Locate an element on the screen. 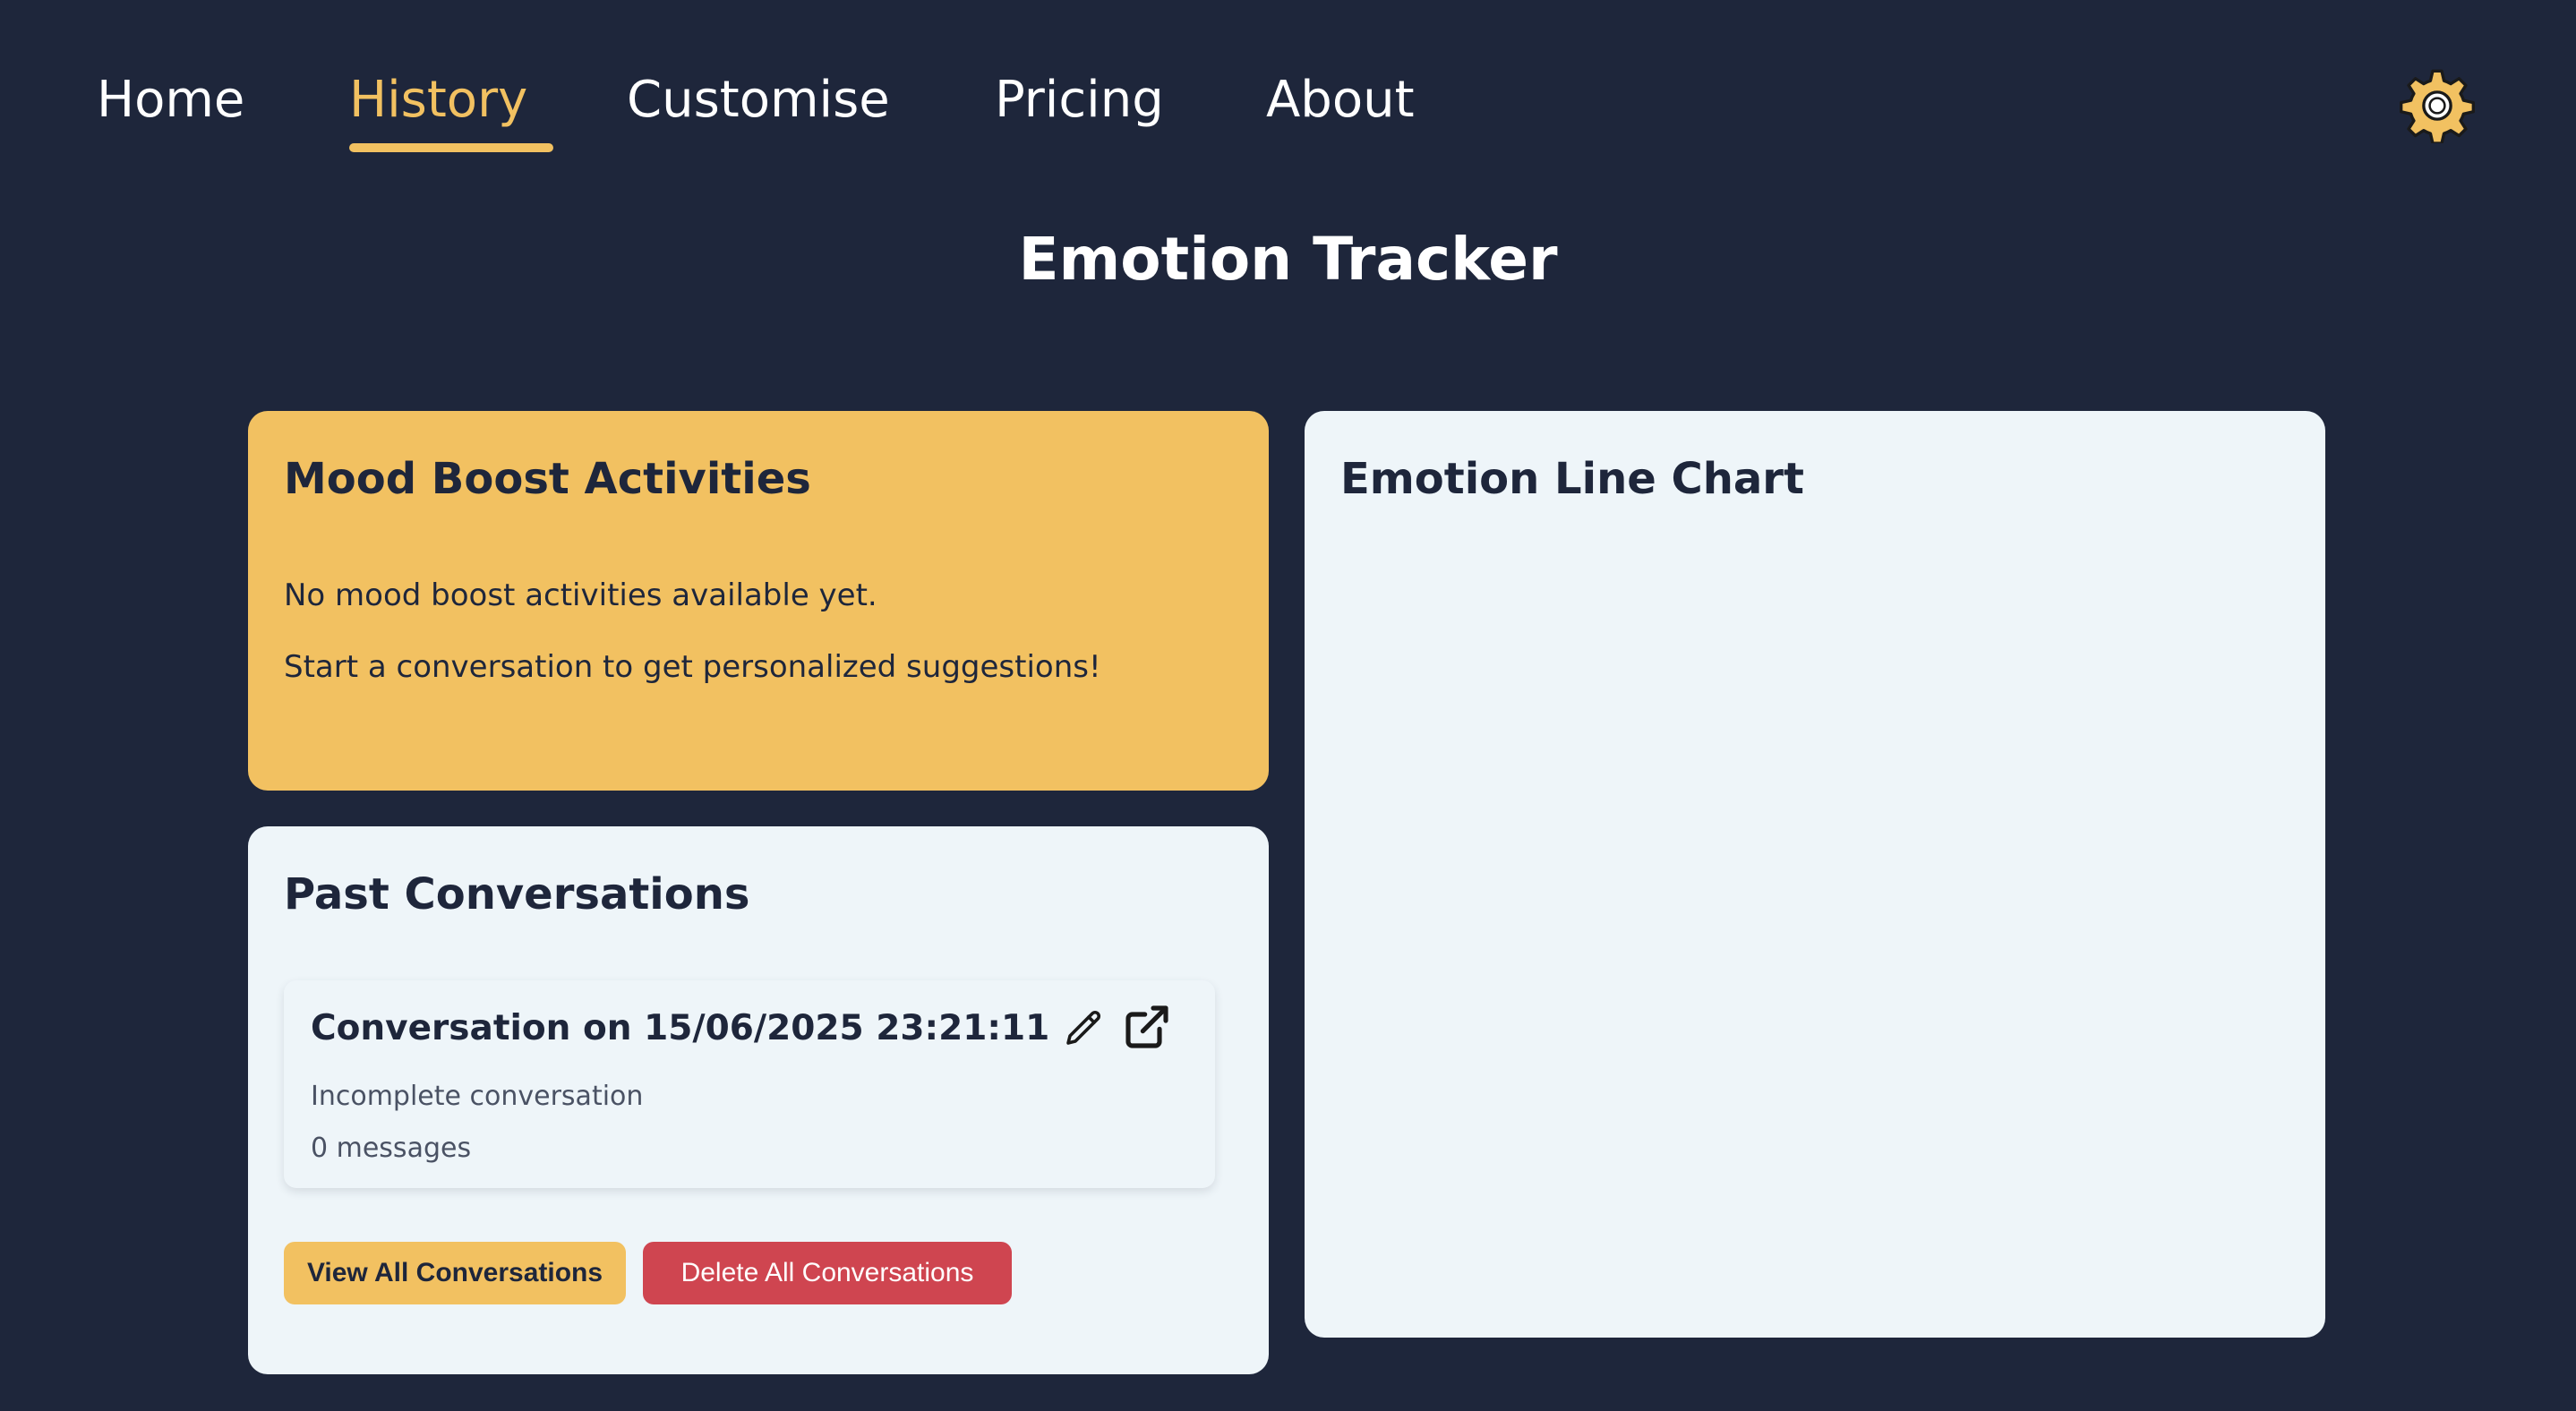 The image size is (2576, 1411). external-link-icon is located at coordinates (1147, 1027).